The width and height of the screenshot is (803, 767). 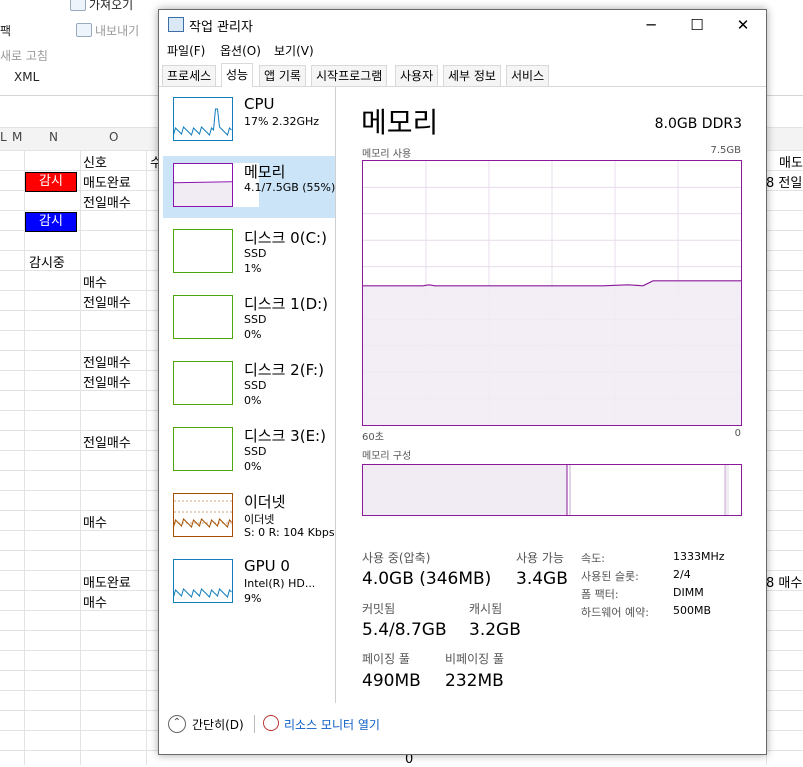 I want to click on cell-right-buy: 8 매수, so click(x=784, y=581).